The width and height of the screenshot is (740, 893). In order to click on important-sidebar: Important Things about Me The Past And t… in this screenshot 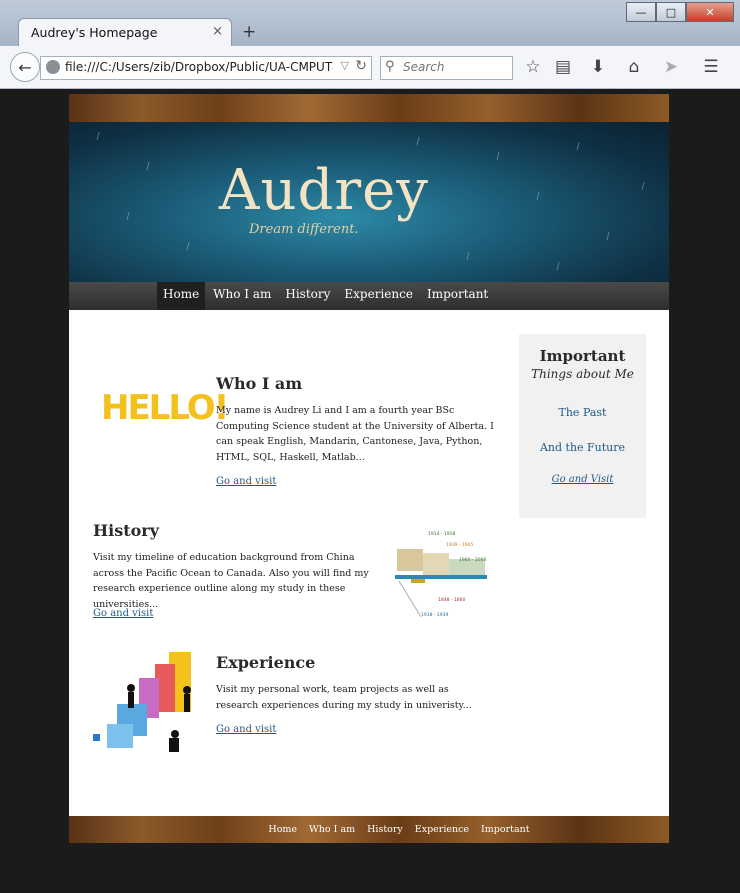, I will do `click(582, 426)`.